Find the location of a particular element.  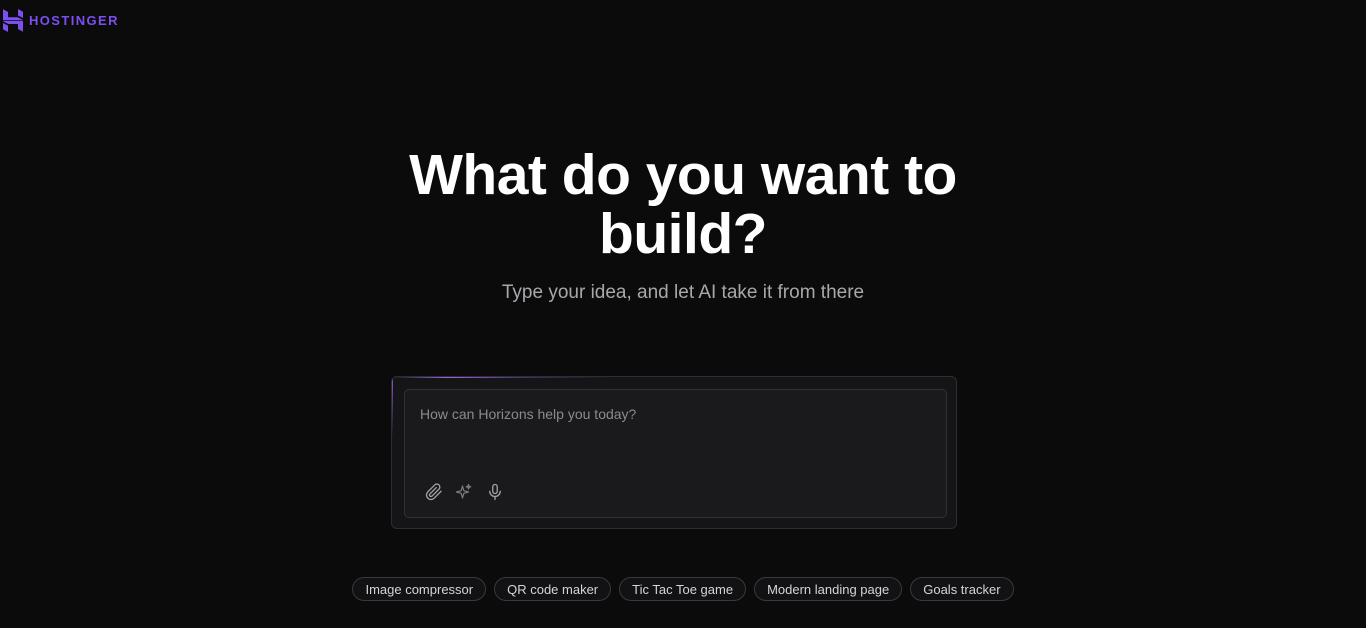

suggestion-chip-tic-tac-toe-game: Tic Tac Toe game is located at coordinates (683, 589).